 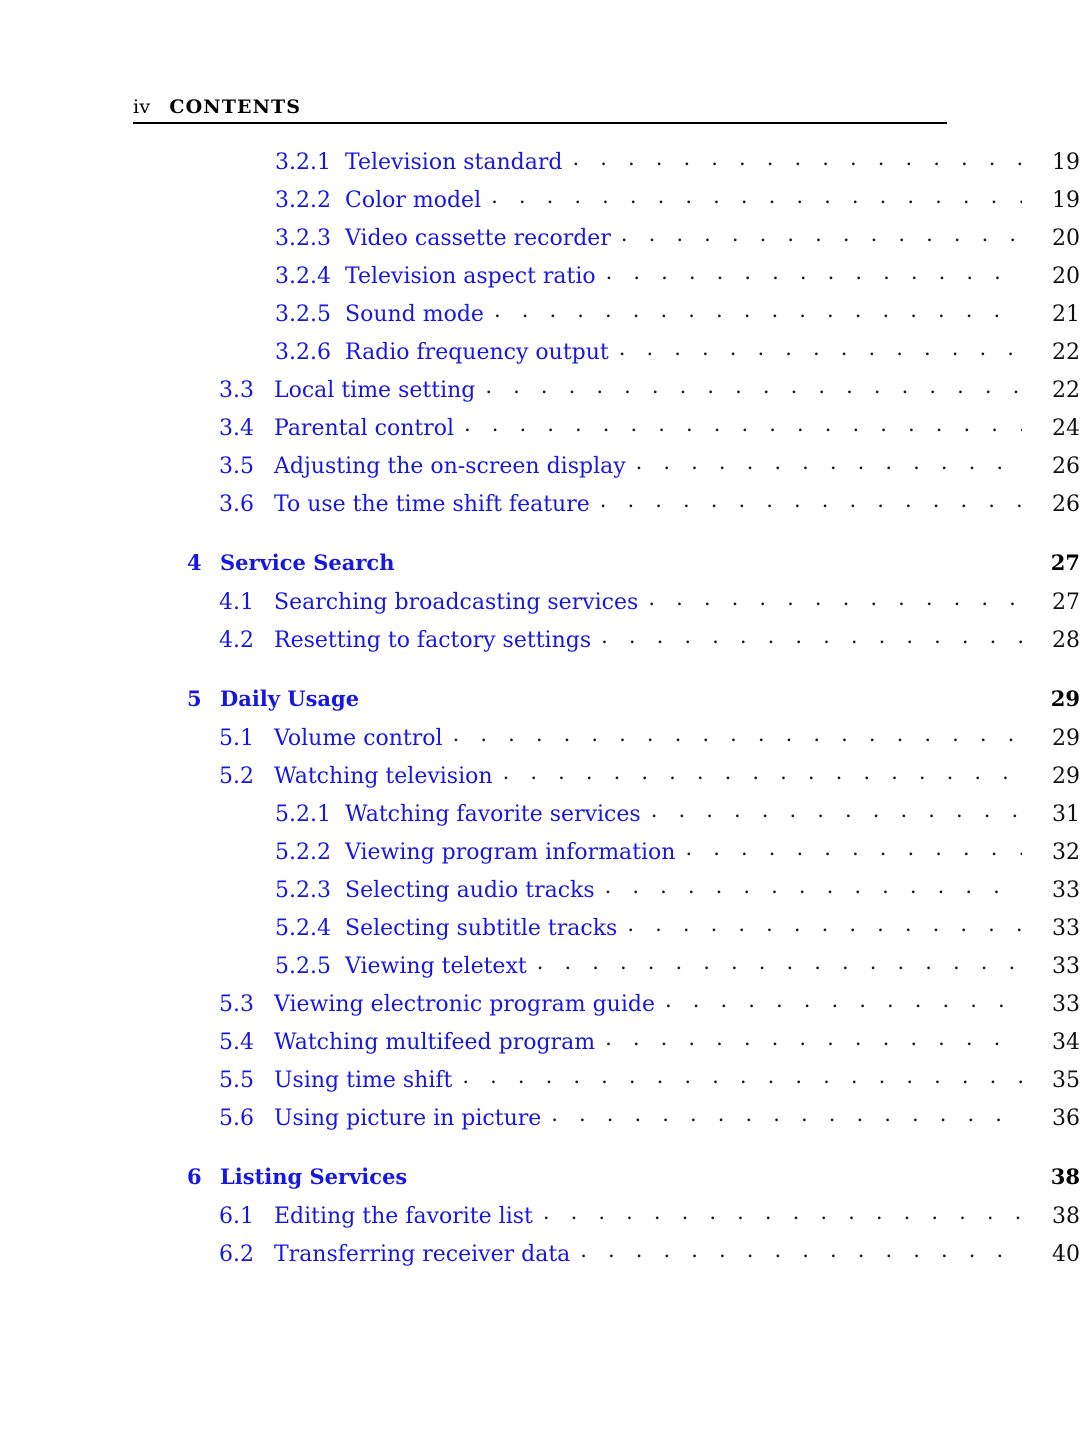 What do you see at coordinates (303, 966) in the screenshot?
I see `toc-entry-number: 5.2.5` at bounding box center [303, 966].